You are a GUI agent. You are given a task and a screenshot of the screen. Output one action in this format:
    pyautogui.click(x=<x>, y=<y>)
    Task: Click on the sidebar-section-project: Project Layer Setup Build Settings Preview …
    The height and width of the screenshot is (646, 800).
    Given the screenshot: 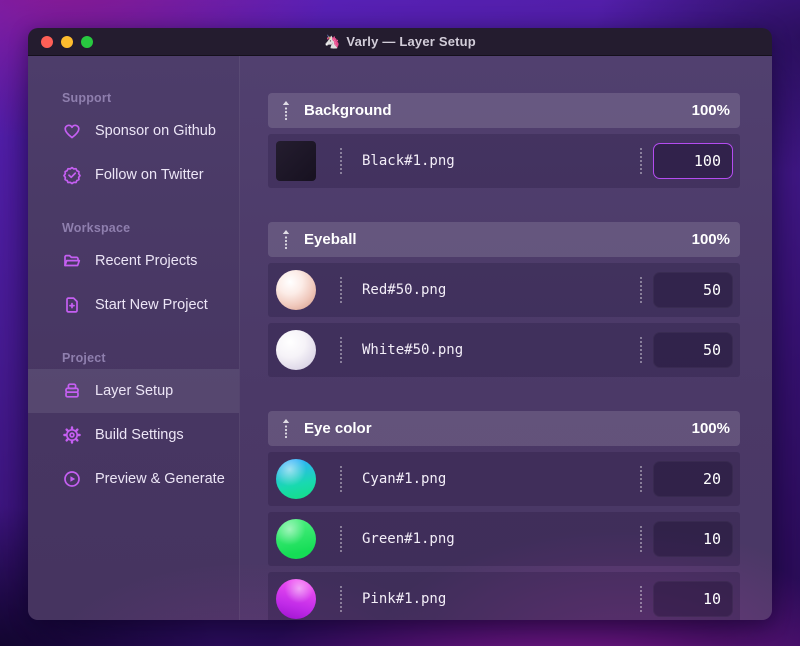 What is the action you would take?
    pyautogui.click(x=133, y=426)
    